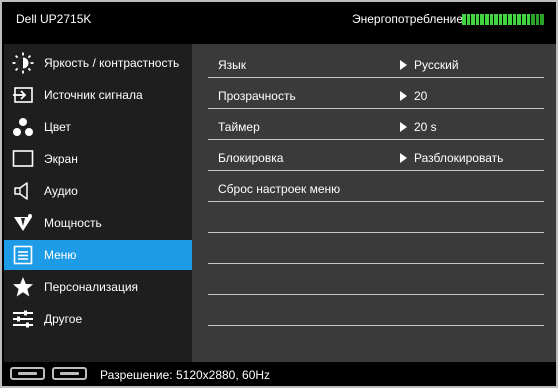 The width and height of the screenshot is (558, 388). I want to click on setting-label: Язык, so click(232, 65).